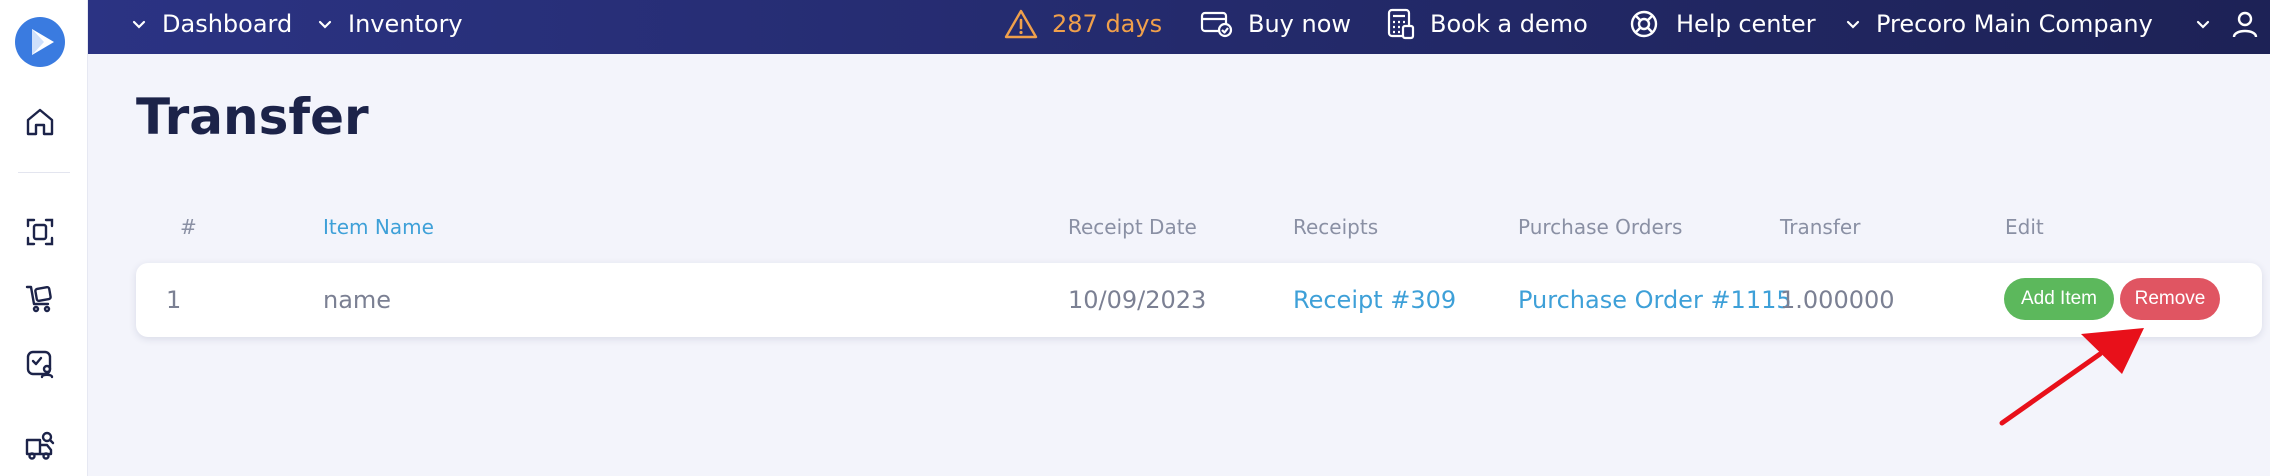  Describe the element at coordinates (1644, 24) in the screenshot. I see `lifebuoy-icon` at that location.